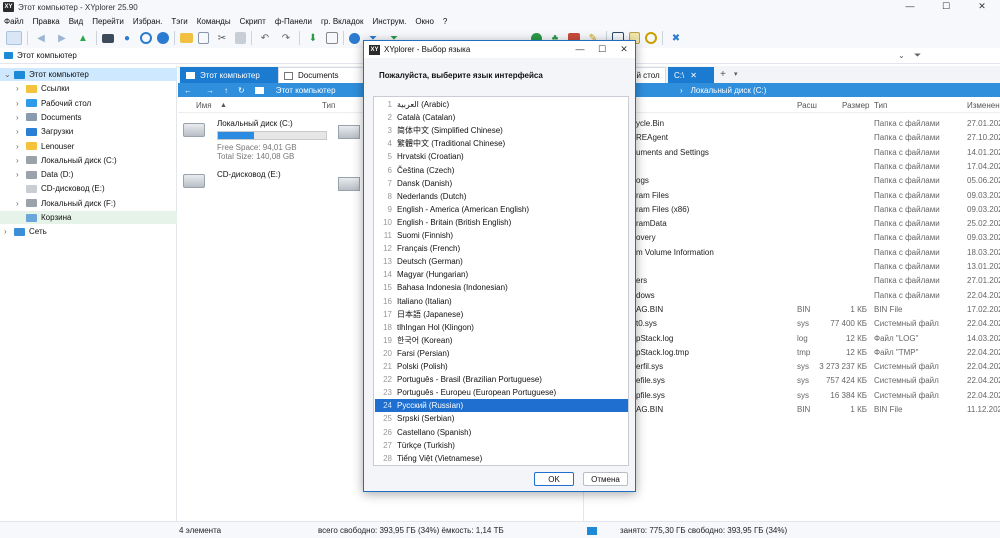 The height and width of the screenshot is (538, 1000). Describe the element at coordinates (83, 38) in the screenshot. I see `up-arrow-icon: ▲` at that location.